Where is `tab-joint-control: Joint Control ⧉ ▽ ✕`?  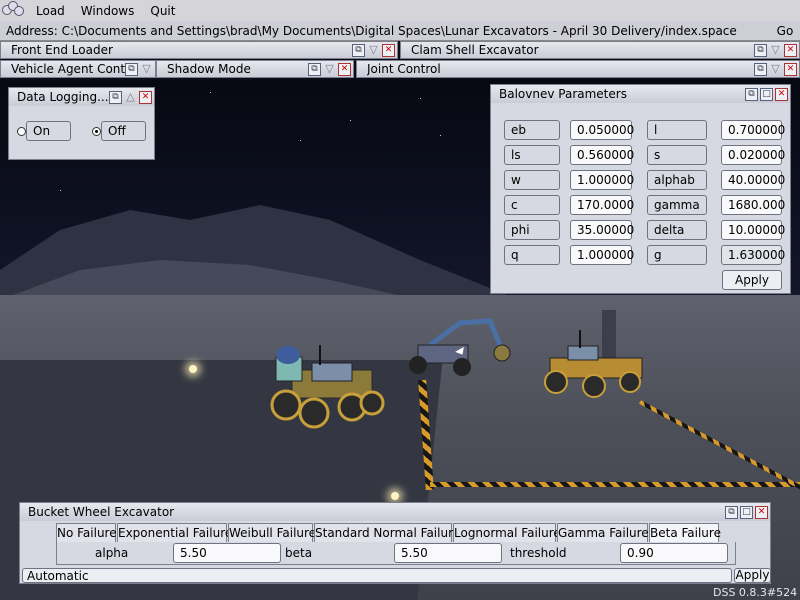 tab-joint-control: Joint Control ⧉ ▽ ✕ is located at coordinates (578, 69).